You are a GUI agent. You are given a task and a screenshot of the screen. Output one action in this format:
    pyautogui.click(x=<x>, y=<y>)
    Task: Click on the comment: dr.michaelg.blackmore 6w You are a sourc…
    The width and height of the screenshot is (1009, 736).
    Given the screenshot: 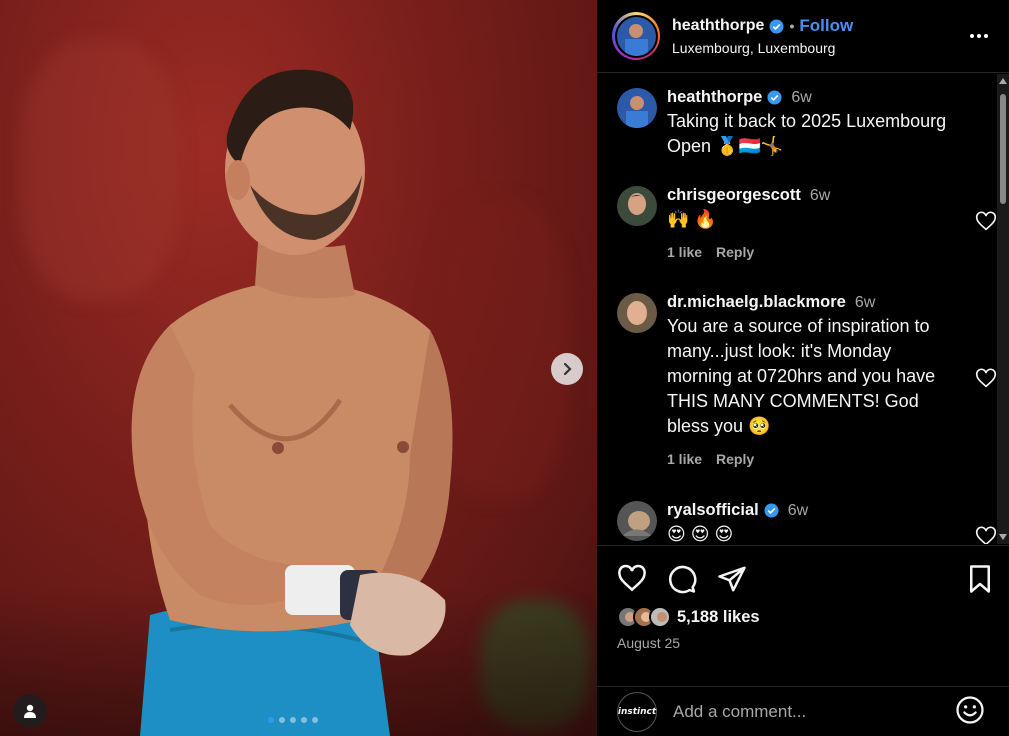 What is the action you would take?
    pyautogui.click(x=802, y=380)
    